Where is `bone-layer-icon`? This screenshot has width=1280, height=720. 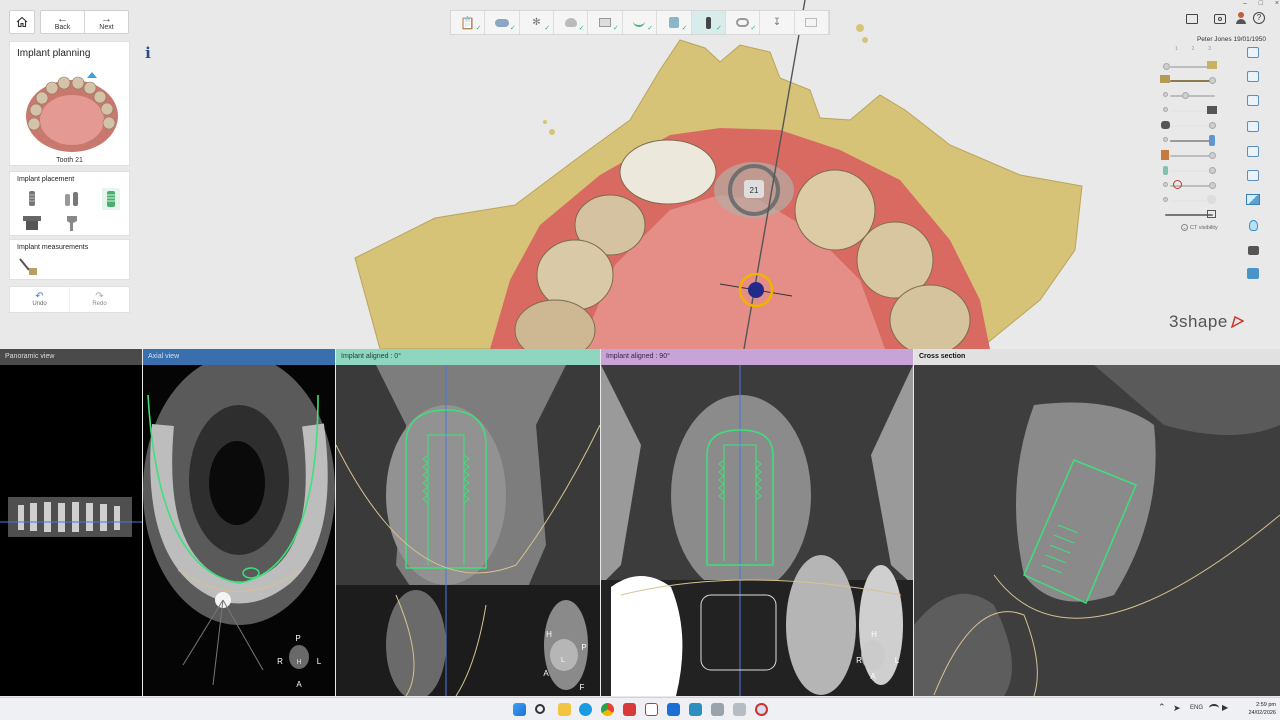 bone-layer-icon is located at coordinates (1212, 65).